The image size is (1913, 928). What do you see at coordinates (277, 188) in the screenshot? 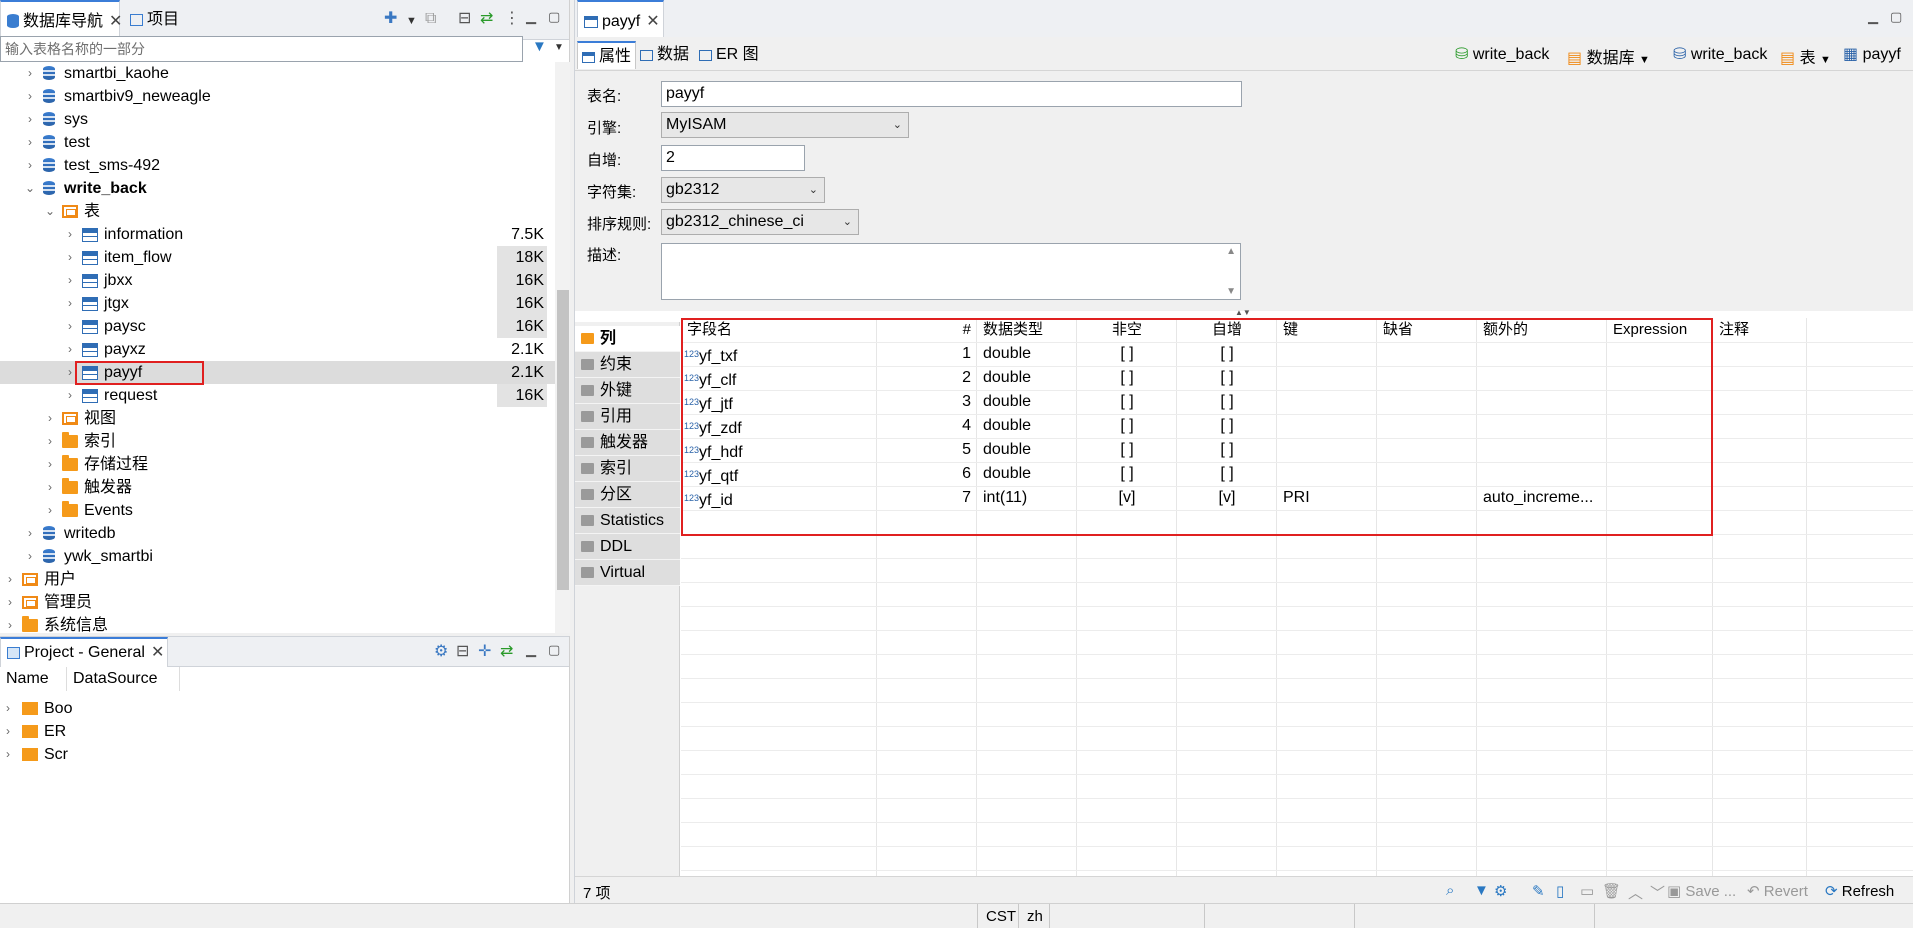
I see `tree-item: ⌄ write_back` at bounding box center [277, 188].